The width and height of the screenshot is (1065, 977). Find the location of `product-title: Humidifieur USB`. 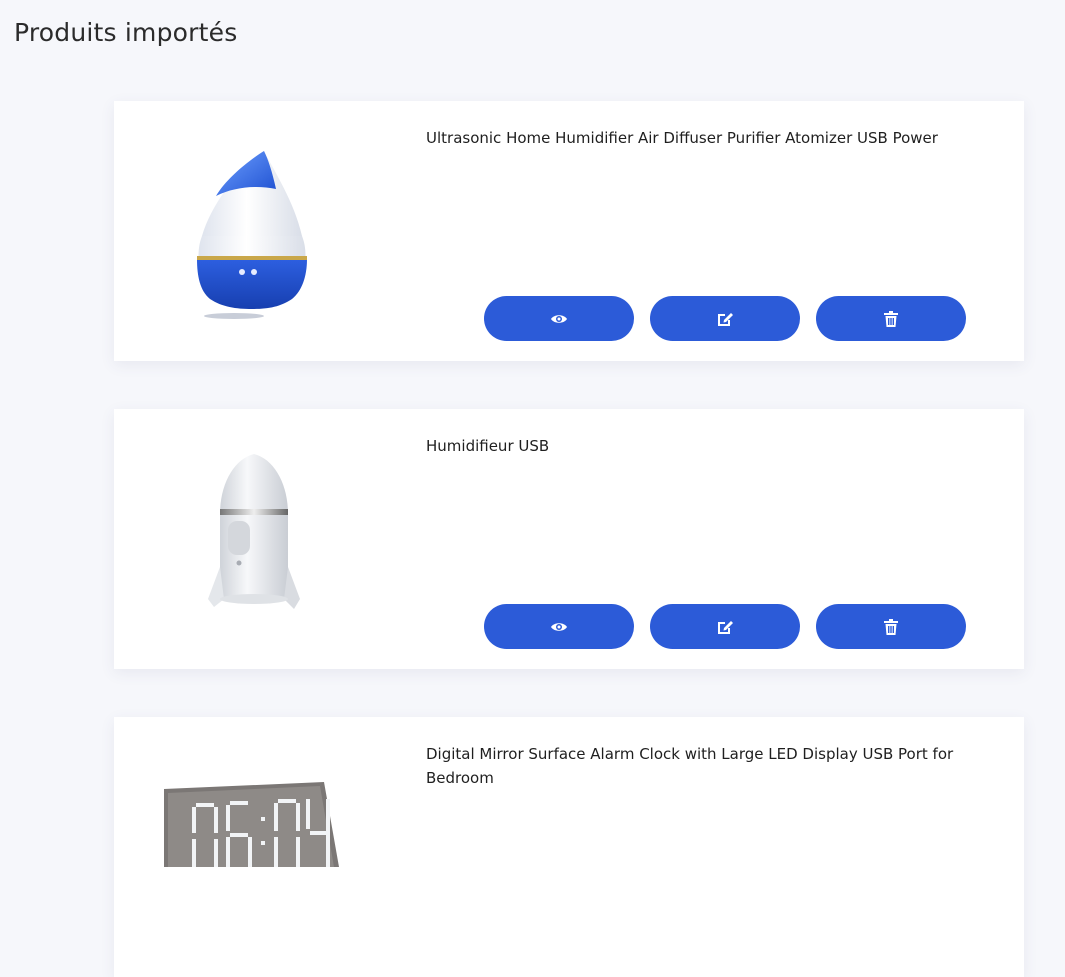

product-title: Humidifieur USB is located at coordinates (696, 446).